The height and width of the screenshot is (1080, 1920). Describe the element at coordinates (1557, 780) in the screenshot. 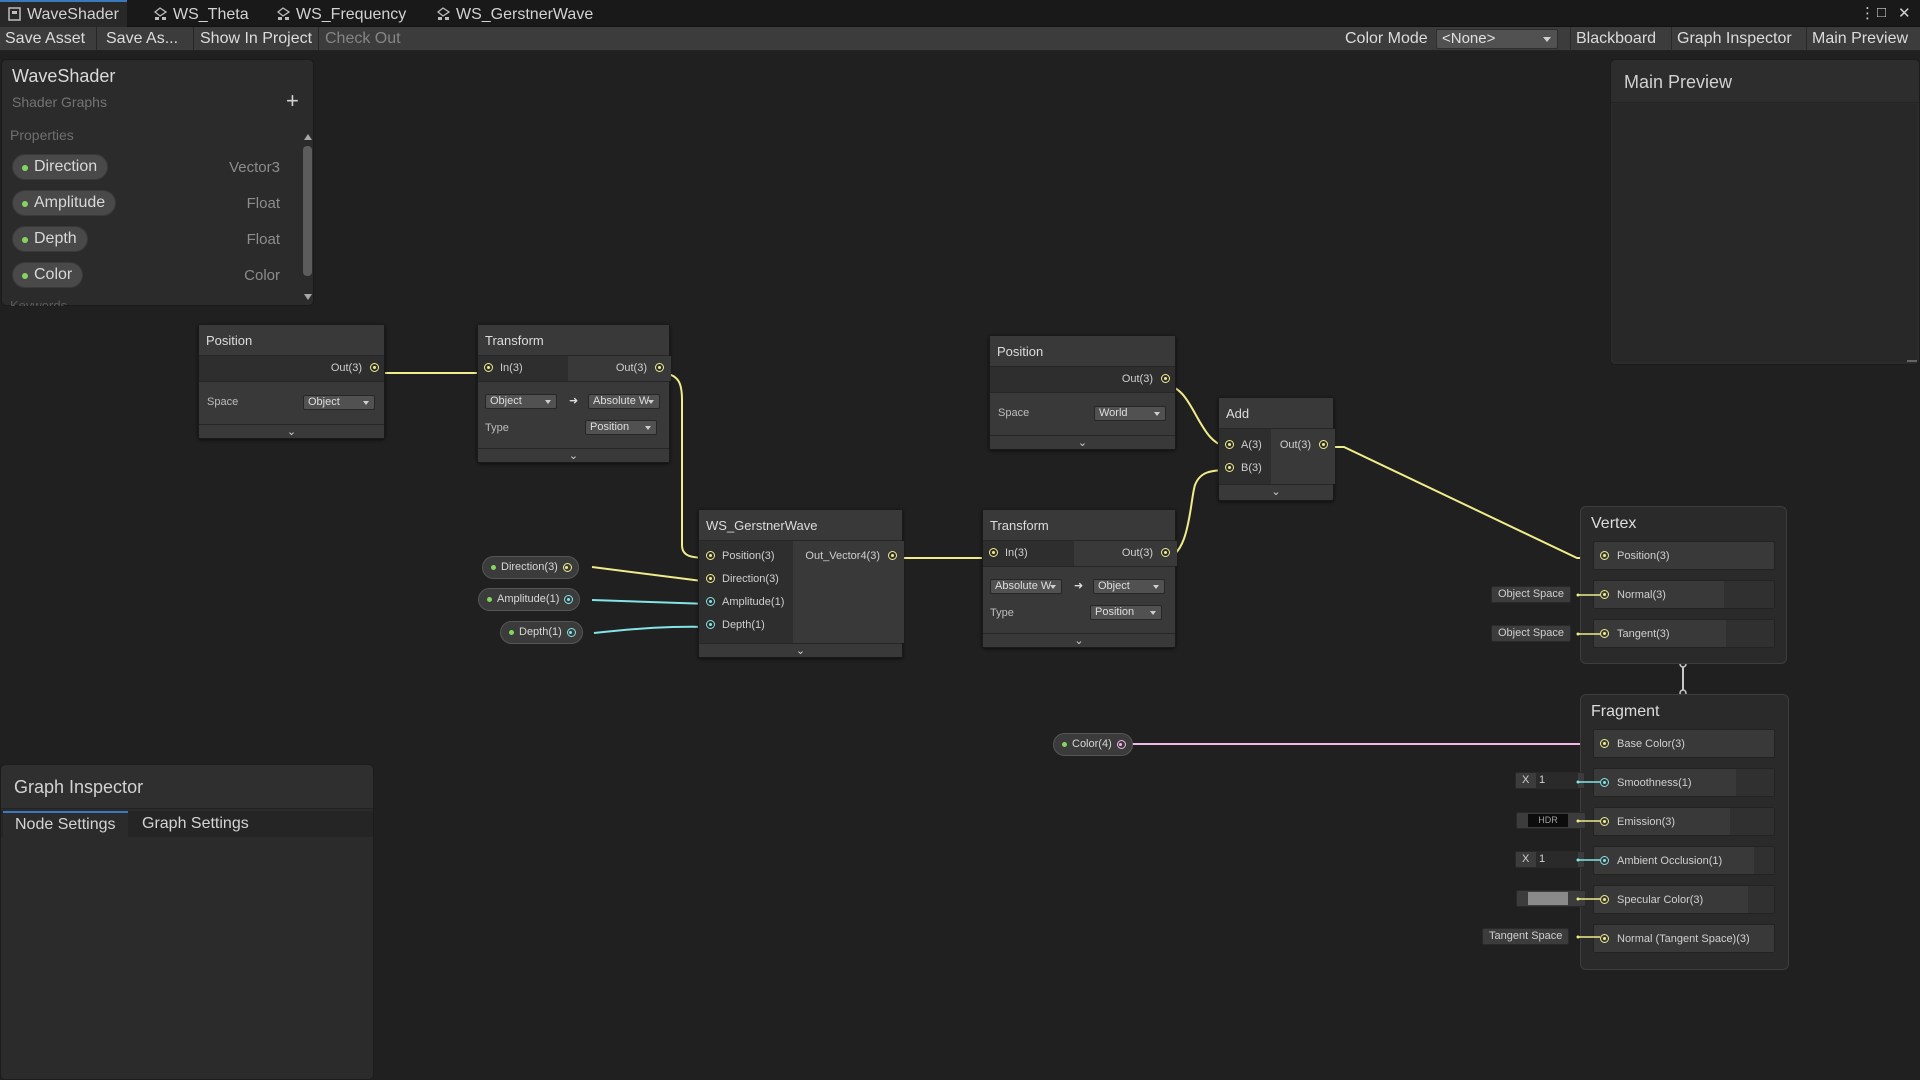

I see `smoothness-value: 1` at that location.